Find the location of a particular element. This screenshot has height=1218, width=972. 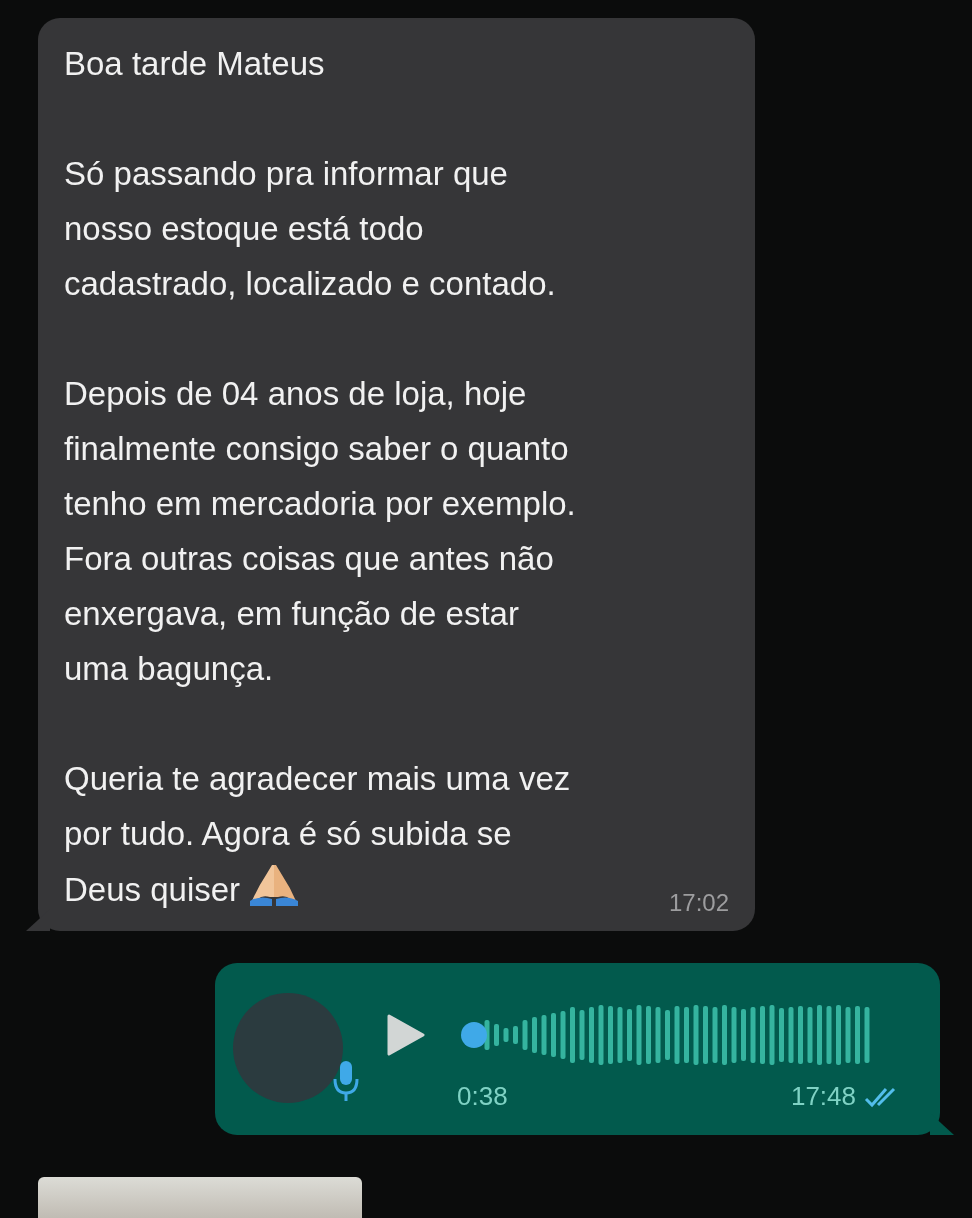

message-text: Queria te agradecer mais uma vez por tudo. Agora é só subida se Deus quiser is located at coordinates (317, 834).